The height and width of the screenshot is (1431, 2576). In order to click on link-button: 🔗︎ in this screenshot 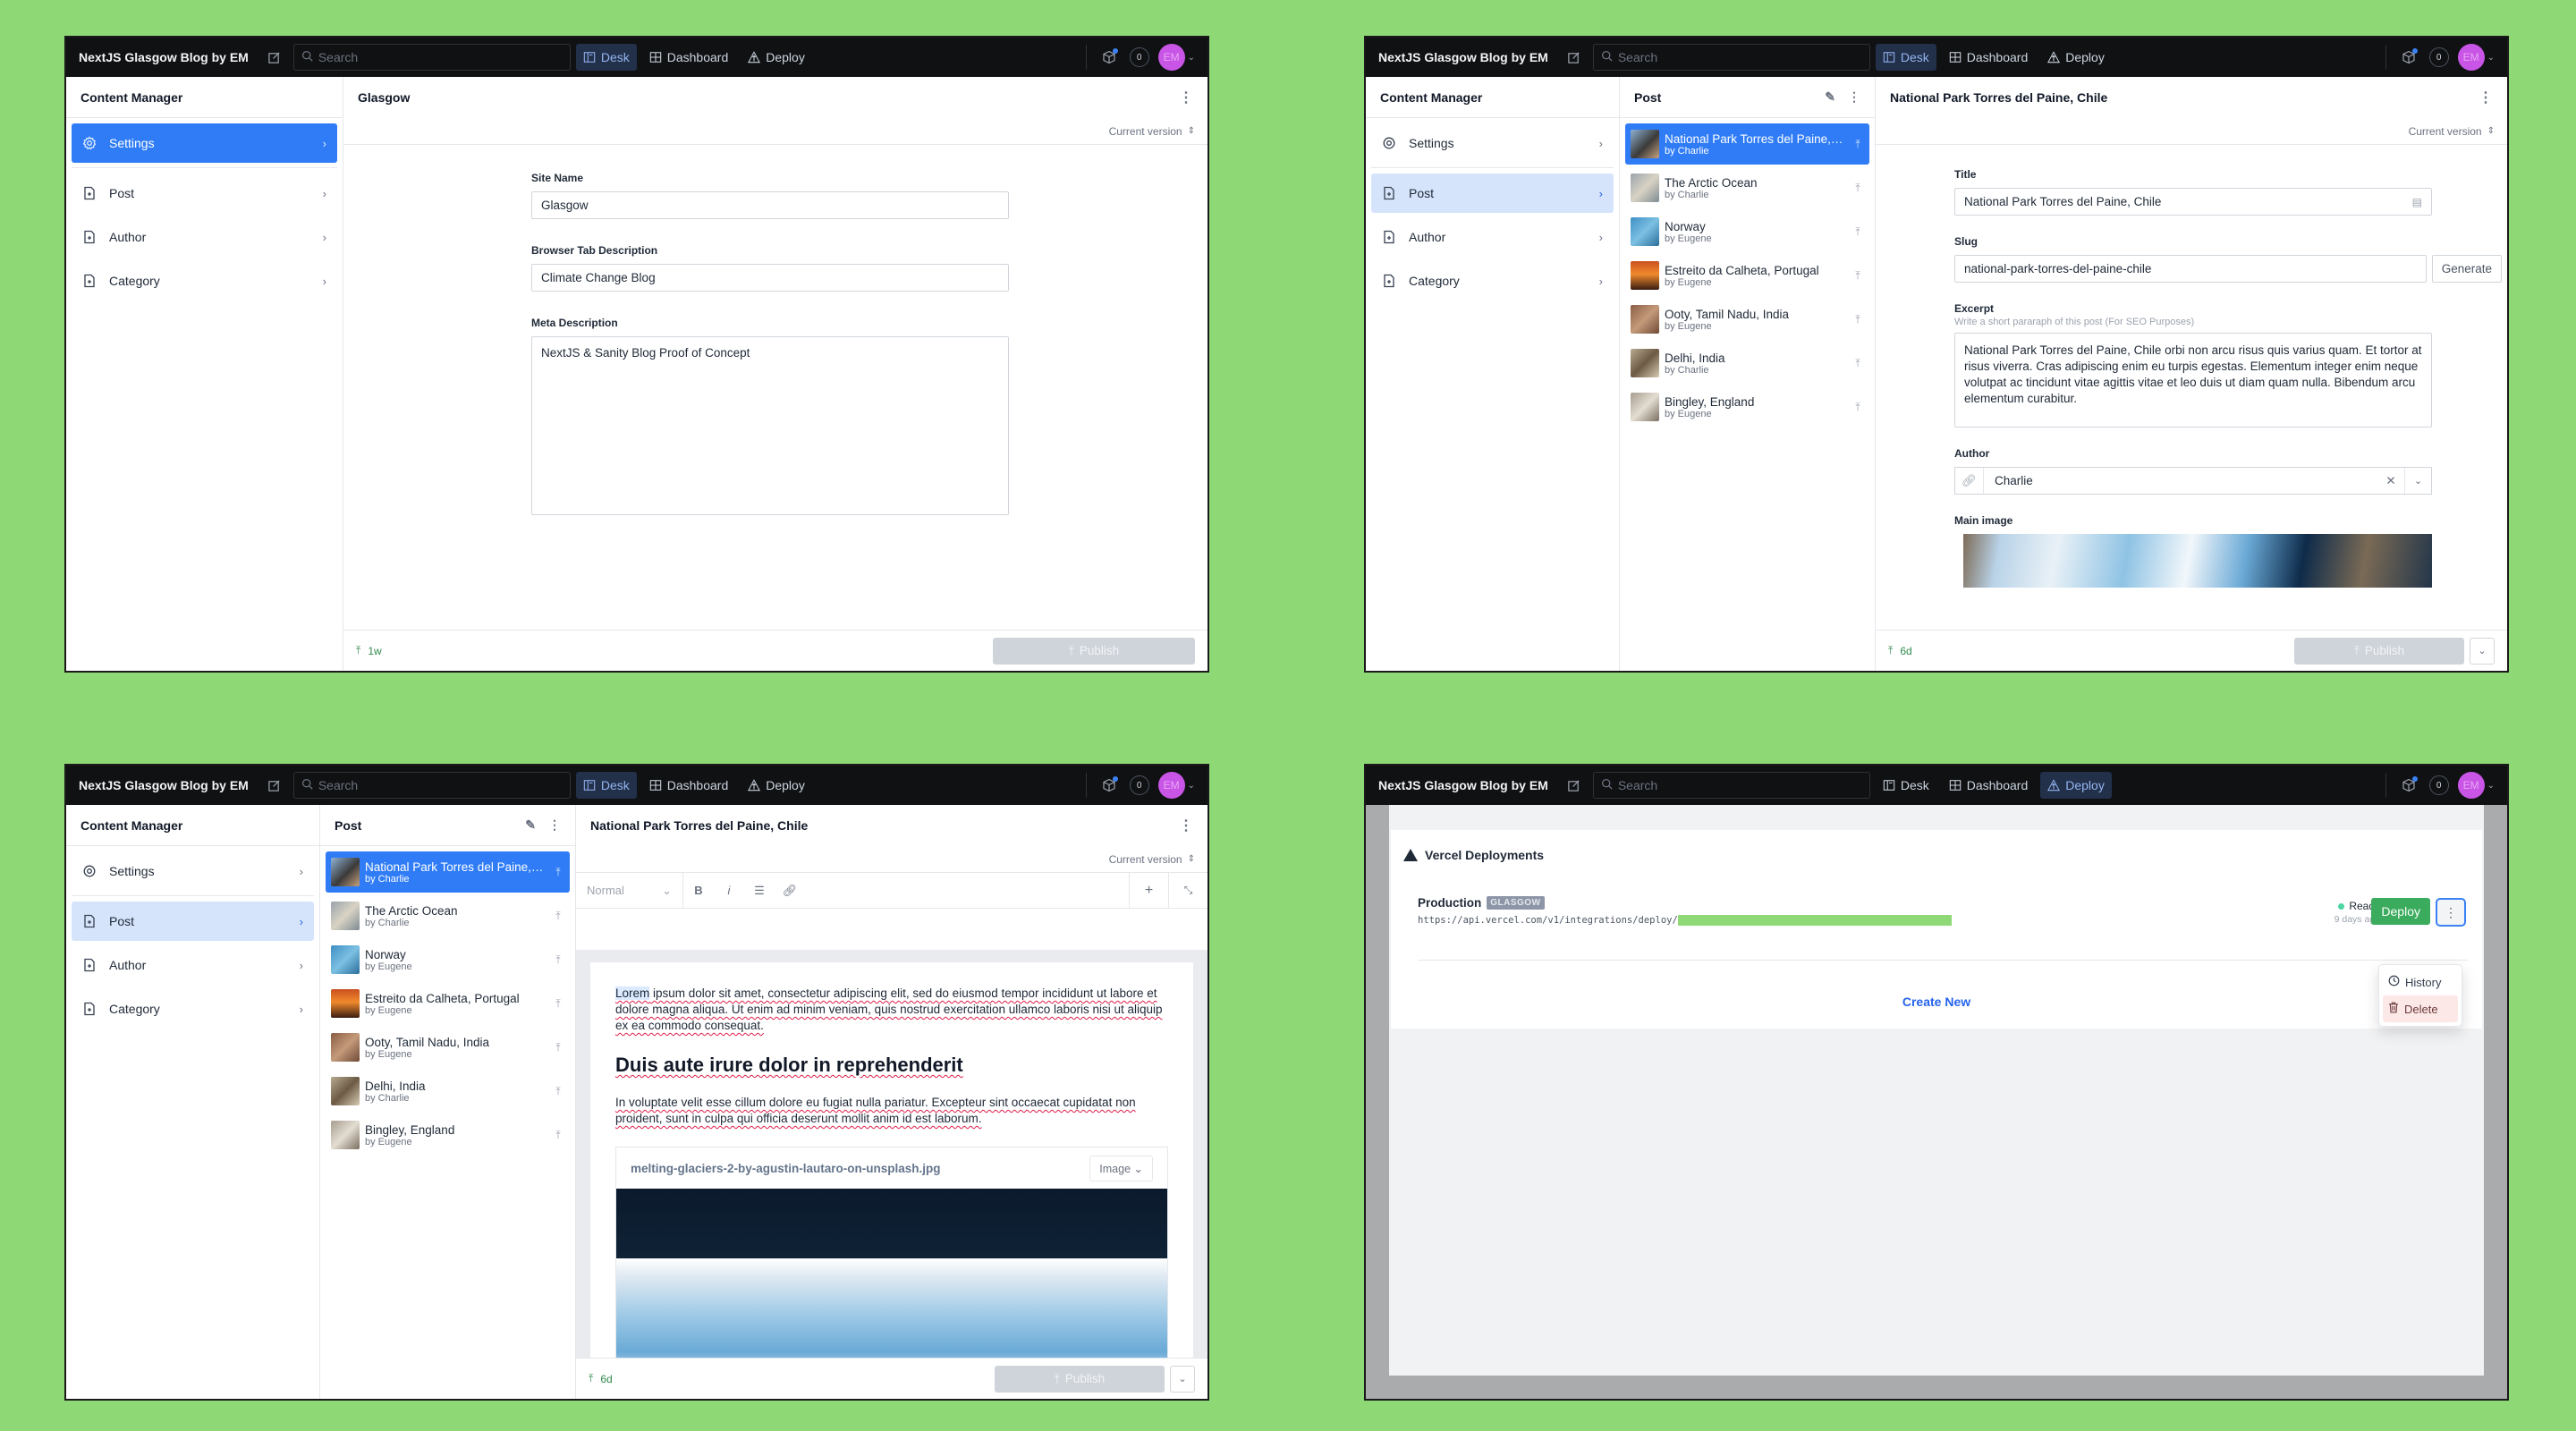, I will do `click(790, 891)`.